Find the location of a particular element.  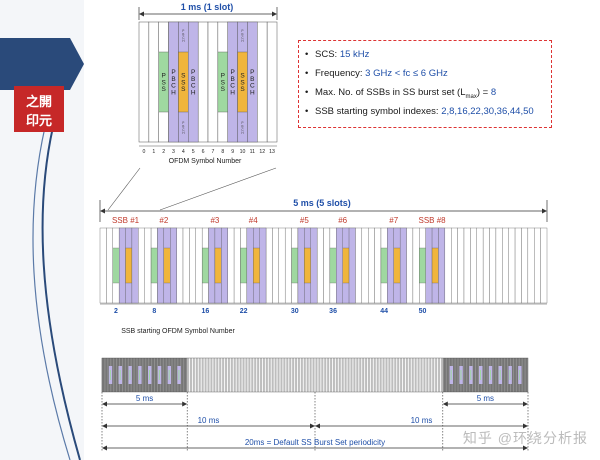

label-periodicity: 20ms = Default SS Burst Set periodicity is located at coordinates (315, 442).